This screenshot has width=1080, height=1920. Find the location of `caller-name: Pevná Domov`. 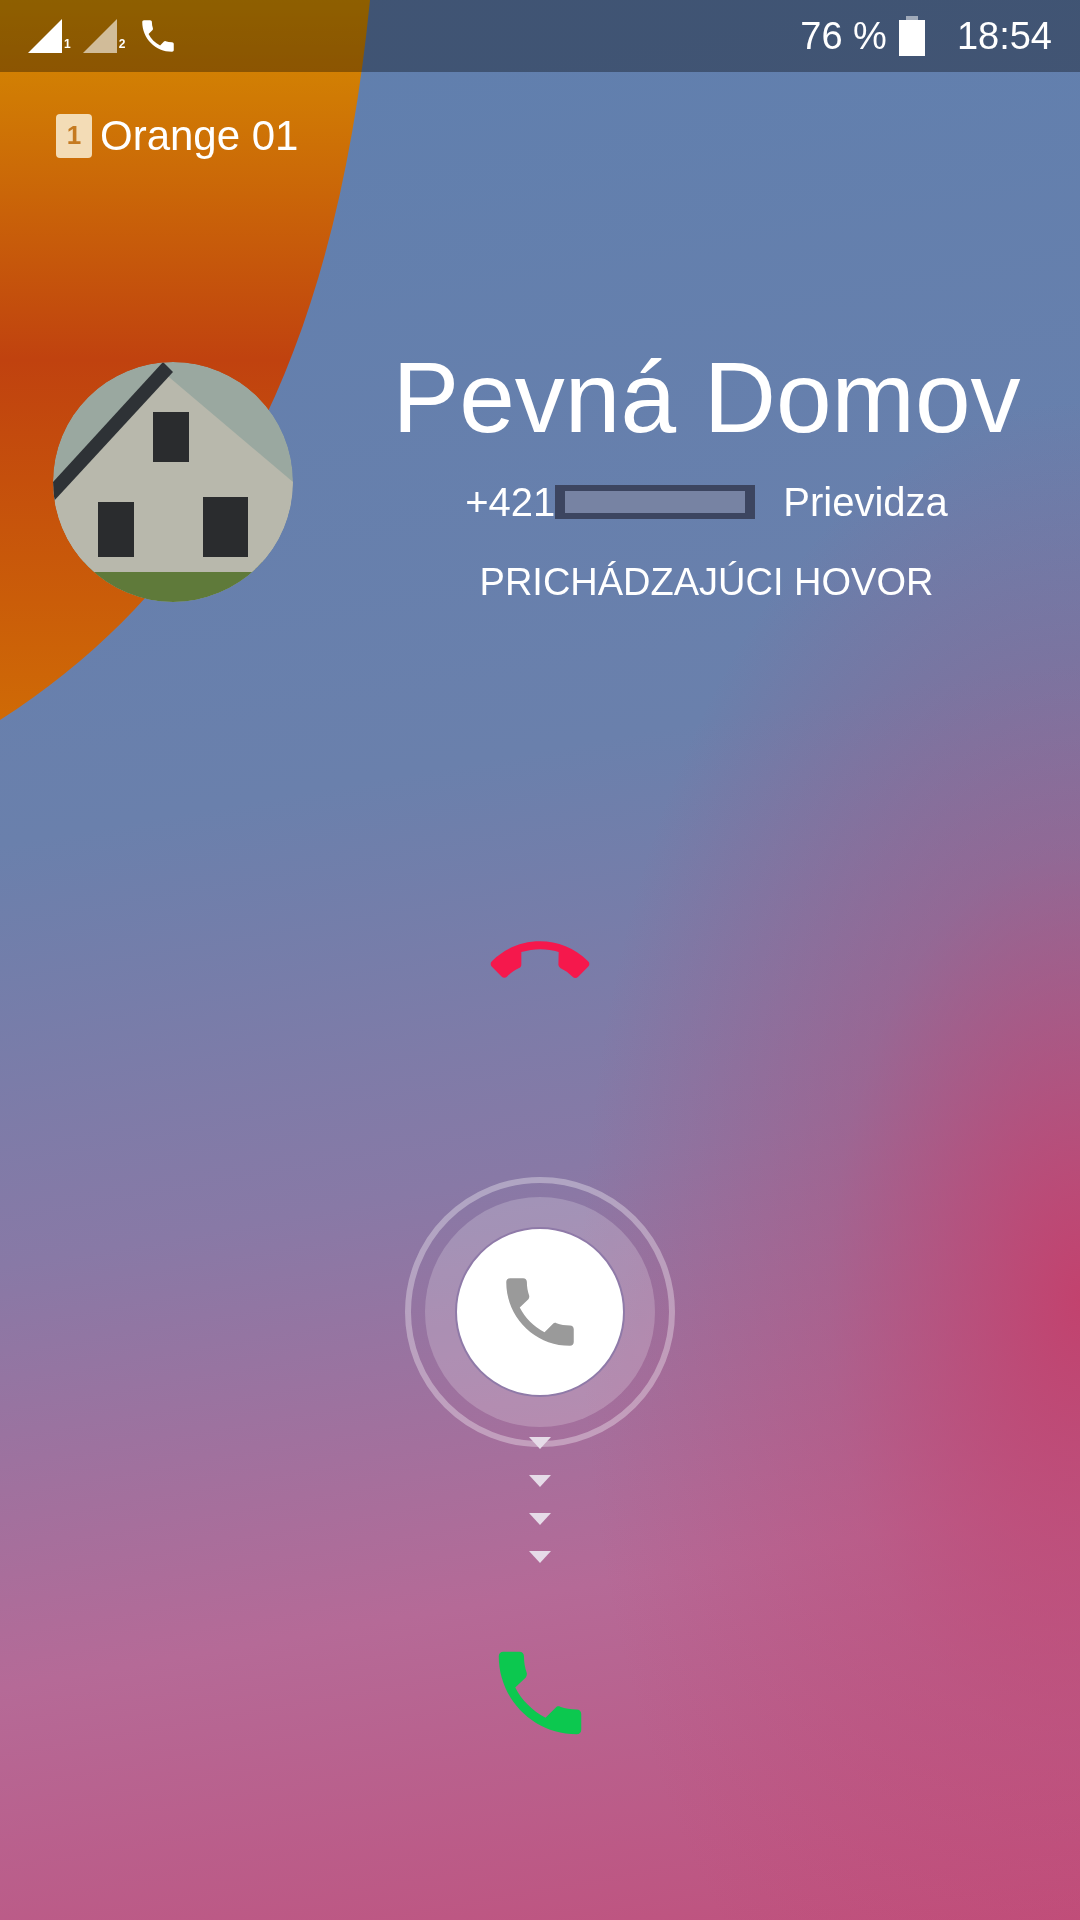

caller-name: Pevná Domov is located at coordinates (706, 397).